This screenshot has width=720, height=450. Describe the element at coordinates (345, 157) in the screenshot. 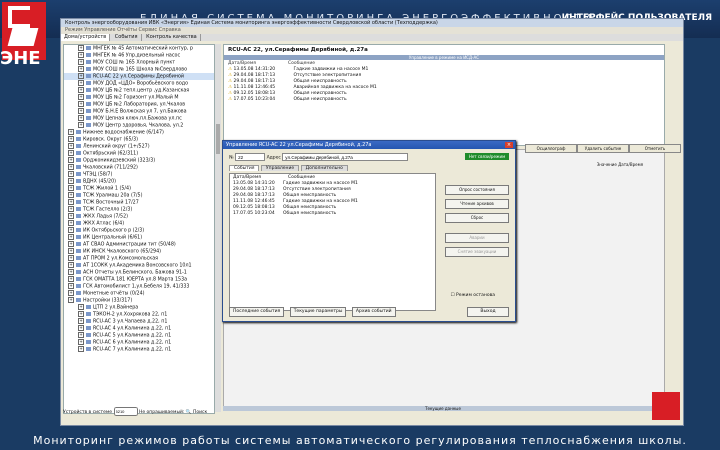

I see `address-field` at that location.